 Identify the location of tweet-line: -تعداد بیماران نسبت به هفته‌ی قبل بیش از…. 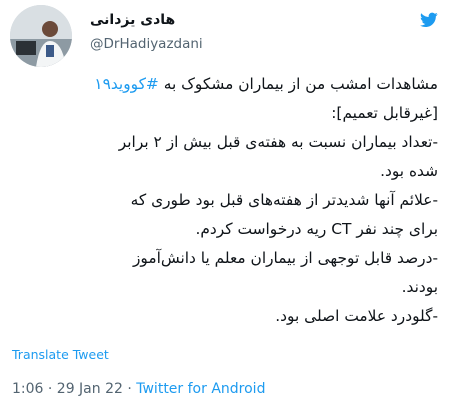
(278, 142).